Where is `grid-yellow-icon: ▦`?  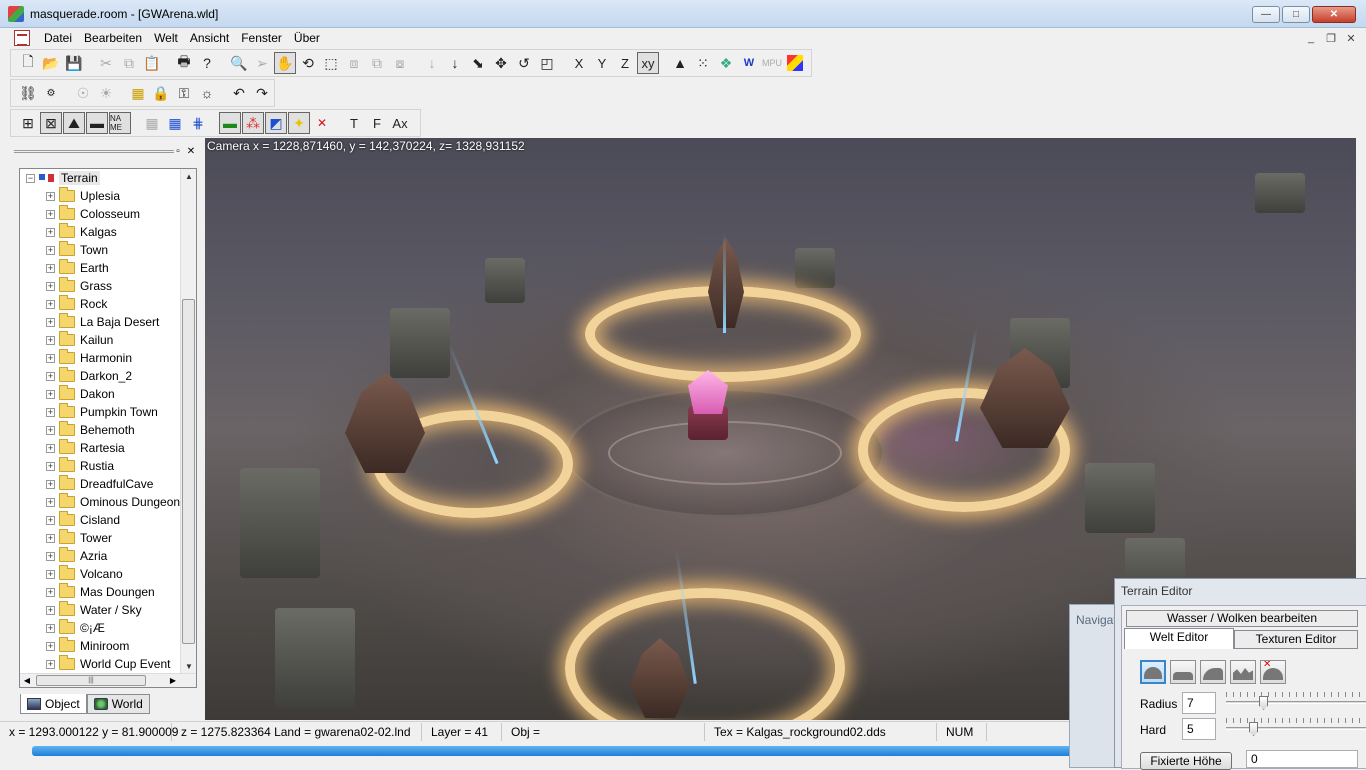
grid-yellow-icon: ▦ is located at coordinates (138, 93).